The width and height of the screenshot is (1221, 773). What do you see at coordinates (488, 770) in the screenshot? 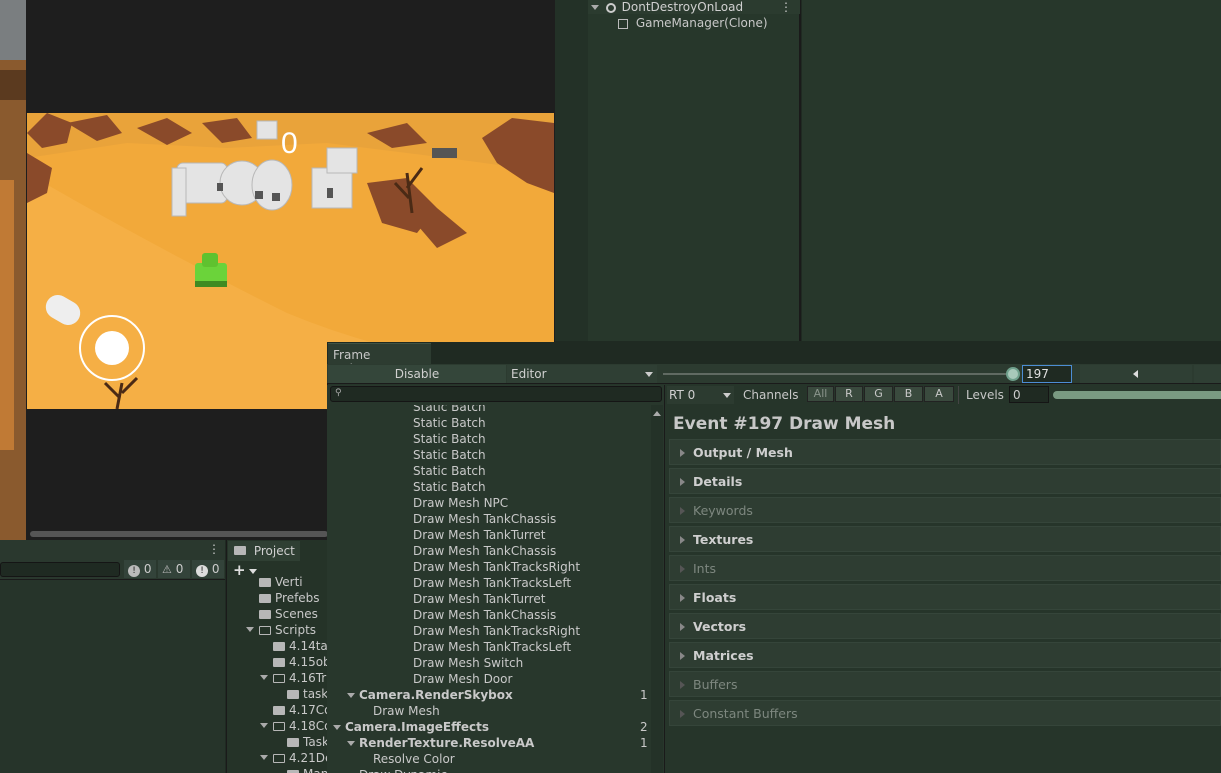
I see `event-row: Draw Dynamic` at bounding box center [488, 770].